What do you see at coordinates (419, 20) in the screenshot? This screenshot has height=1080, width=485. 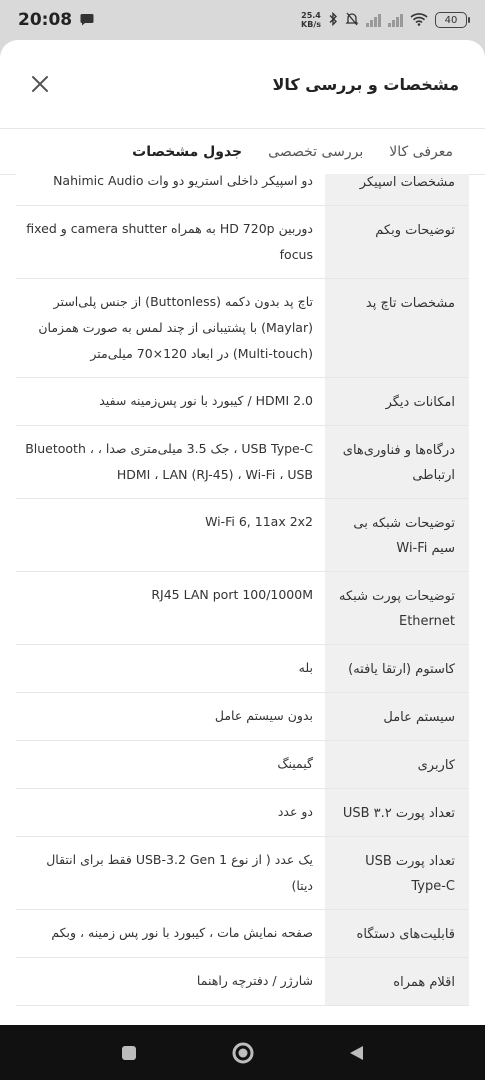 I see `wifi-icon` at bounding box center [419, 20].